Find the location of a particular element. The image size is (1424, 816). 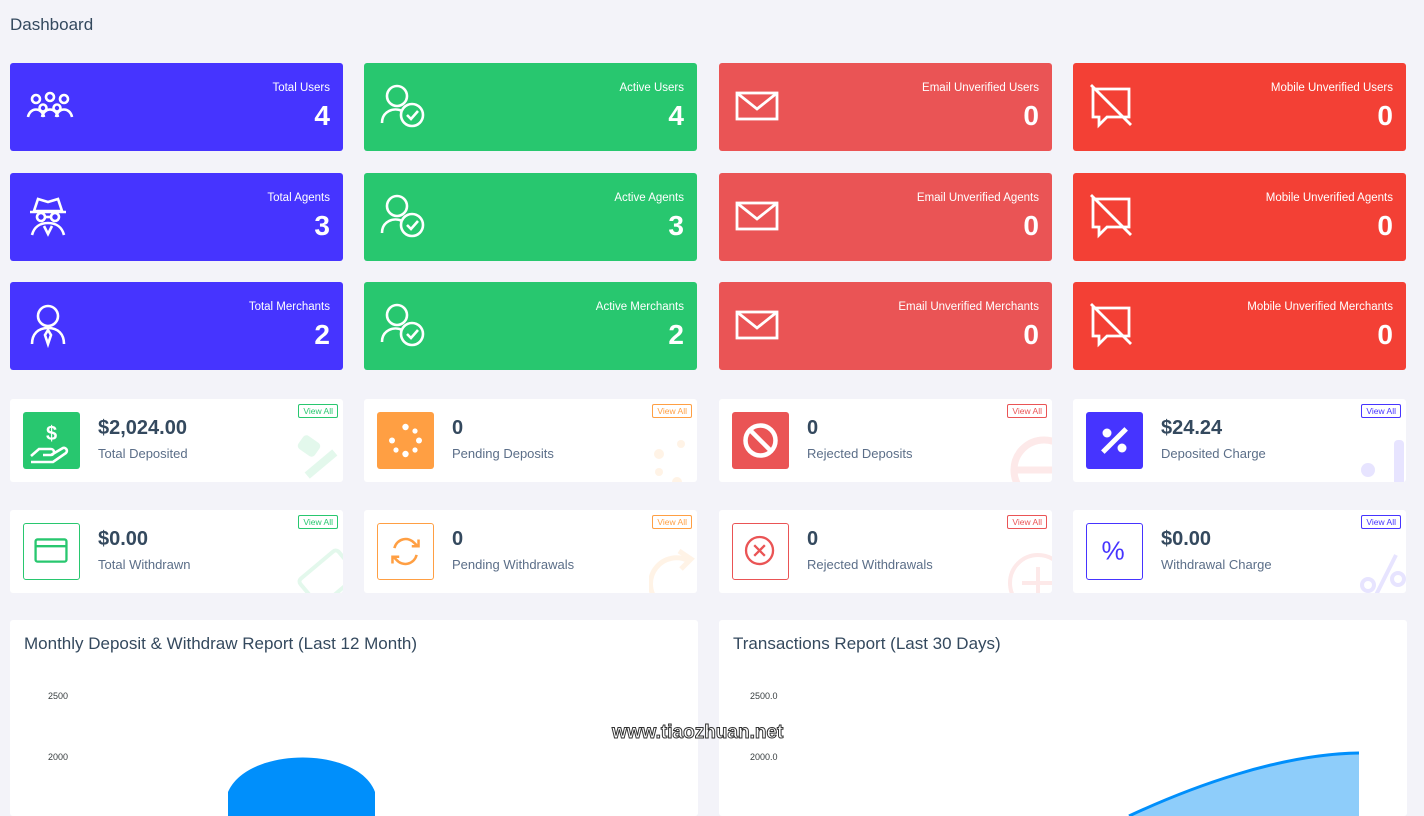

monthly-chart-area is located at coordinates (301, 786).